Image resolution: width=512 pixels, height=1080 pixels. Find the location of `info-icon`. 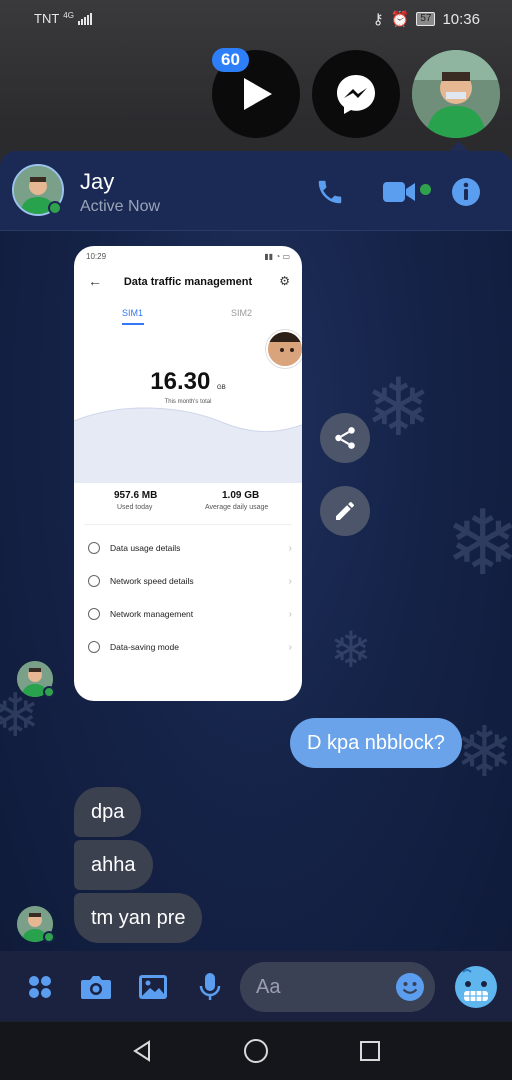

info-icon is located at coordinates (466, 192).